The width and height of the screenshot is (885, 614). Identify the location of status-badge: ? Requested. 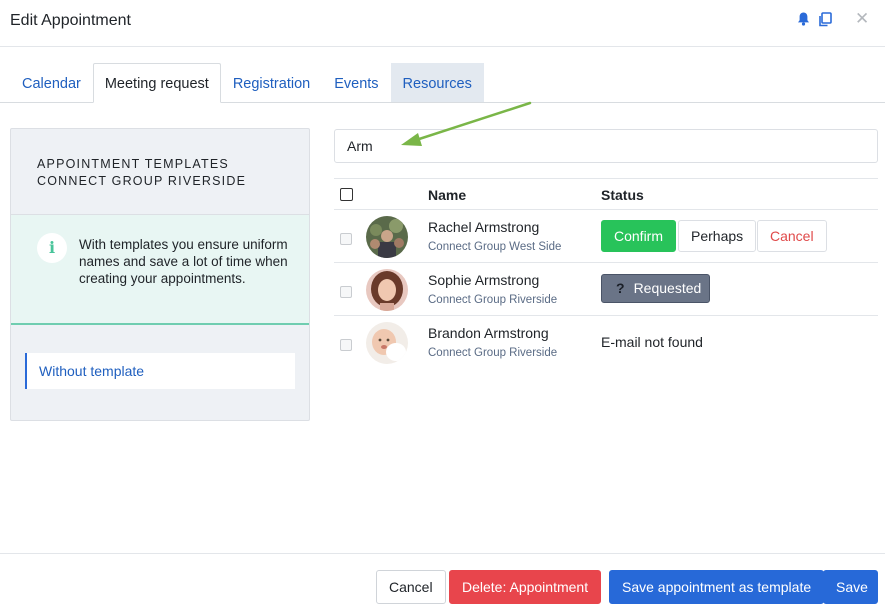
(655, 288).